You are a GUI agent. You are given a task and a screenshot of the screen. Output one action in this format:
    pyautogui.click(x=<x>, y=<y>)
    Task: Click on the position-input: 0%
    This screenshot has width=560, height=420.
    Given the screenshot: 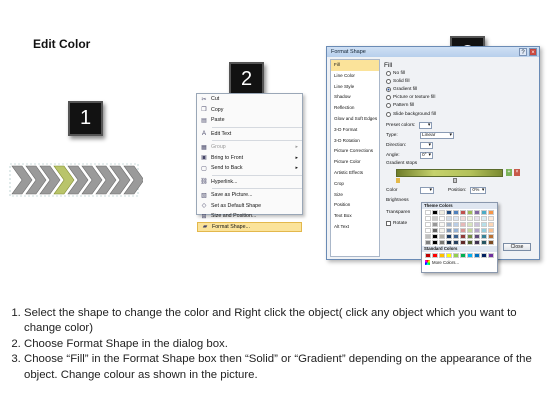 What is the action you would take?
    pyautogui.click(x=478, y=190)
    